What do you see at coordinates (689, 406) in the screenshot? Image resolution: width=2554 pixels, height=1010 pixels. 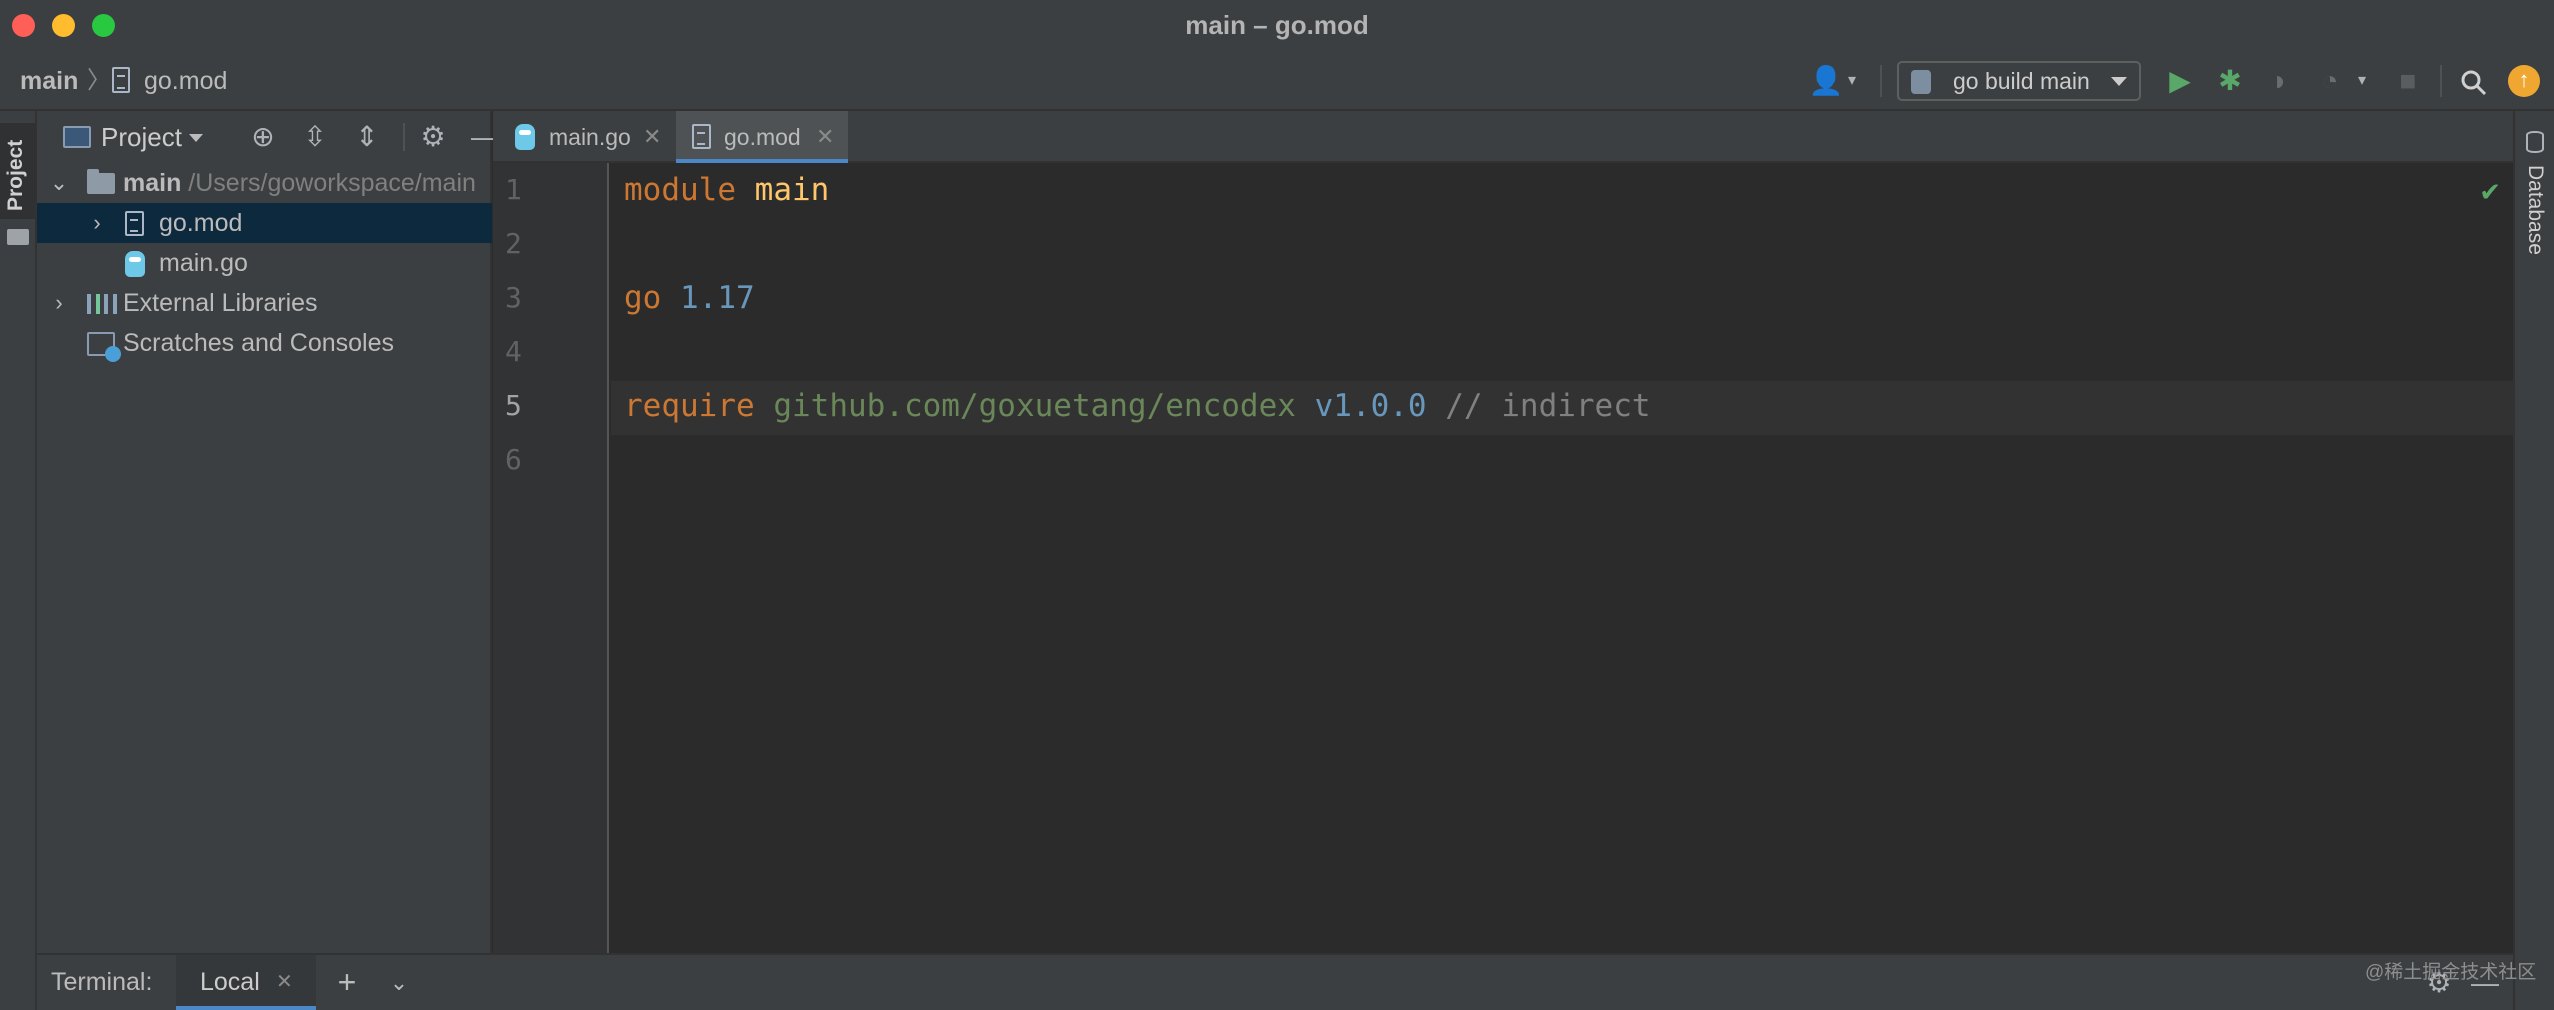 I see `keyword-token: require` at bounding box center [689, 406].